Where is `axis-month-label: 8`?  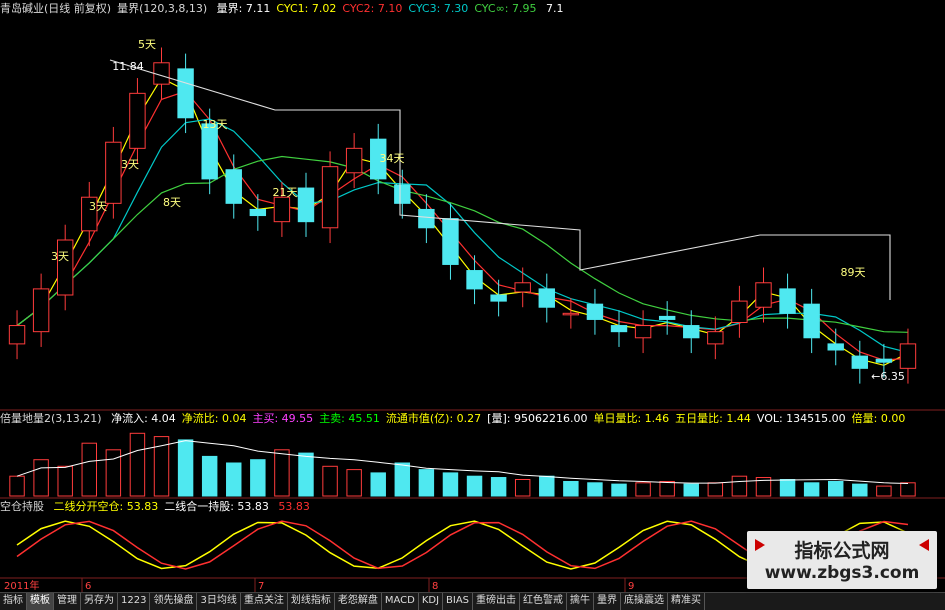
axis-month-label: 8 is located at coordinates (435, 586).